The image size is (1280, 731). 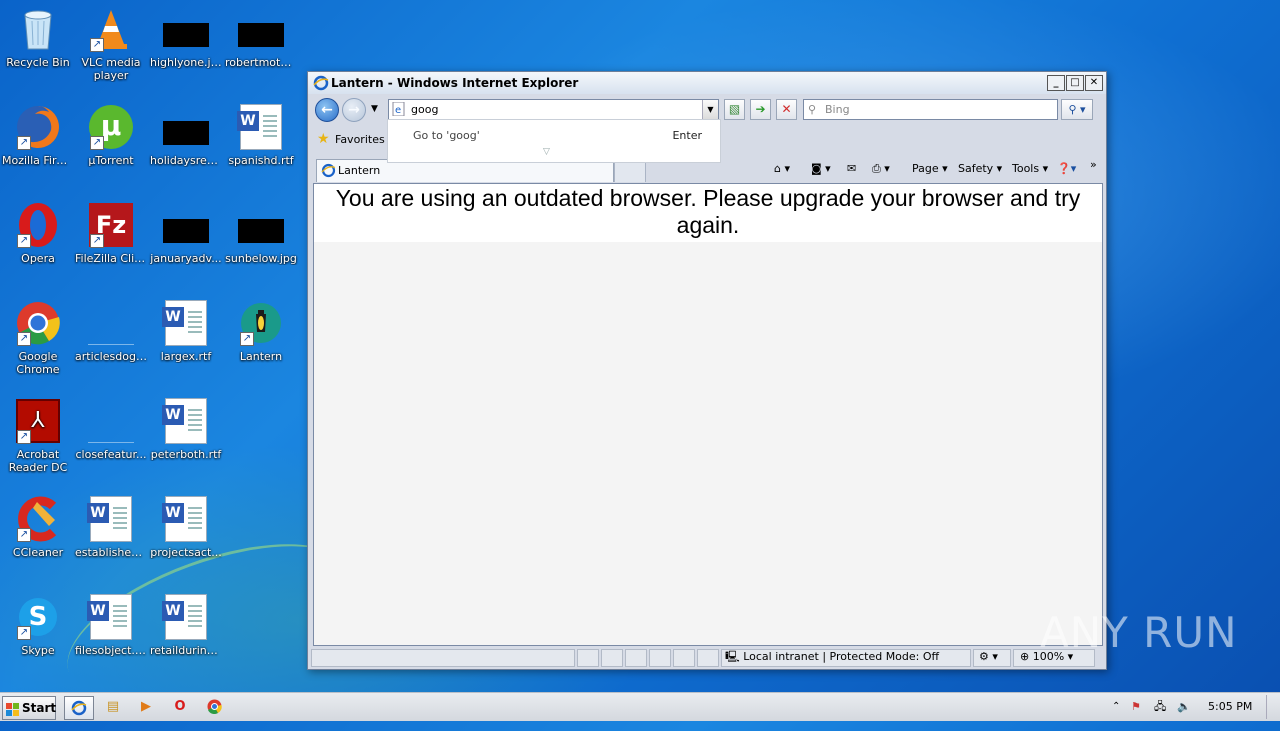 I want to click on desktop-icon-opera: ↗ Opera, so click(x=38, y=233).